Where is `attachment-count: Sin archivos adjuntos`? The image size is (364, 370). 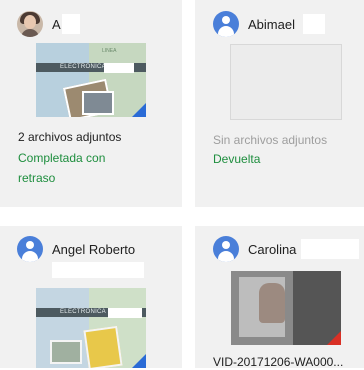 attachment-count: Sin archivos adjuntos is located at coordinates (270, 140).